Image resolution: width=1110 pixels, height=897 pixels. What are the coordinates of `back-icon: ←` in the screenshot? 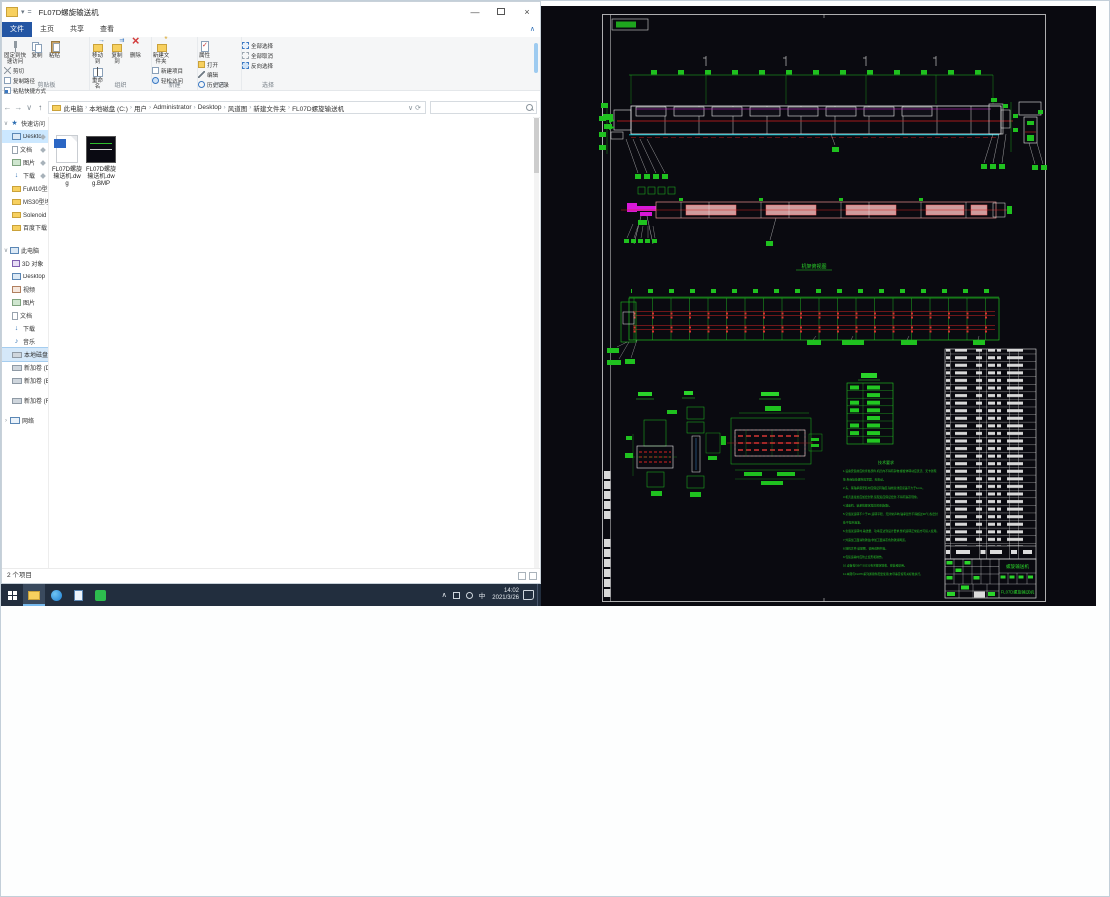 It's located at (7, 107).